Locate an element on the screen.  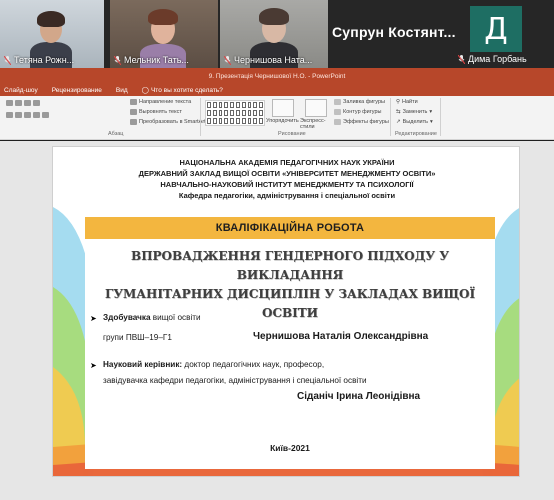
align-text-button: Выровнять текст is located at coordinates (156, 112).